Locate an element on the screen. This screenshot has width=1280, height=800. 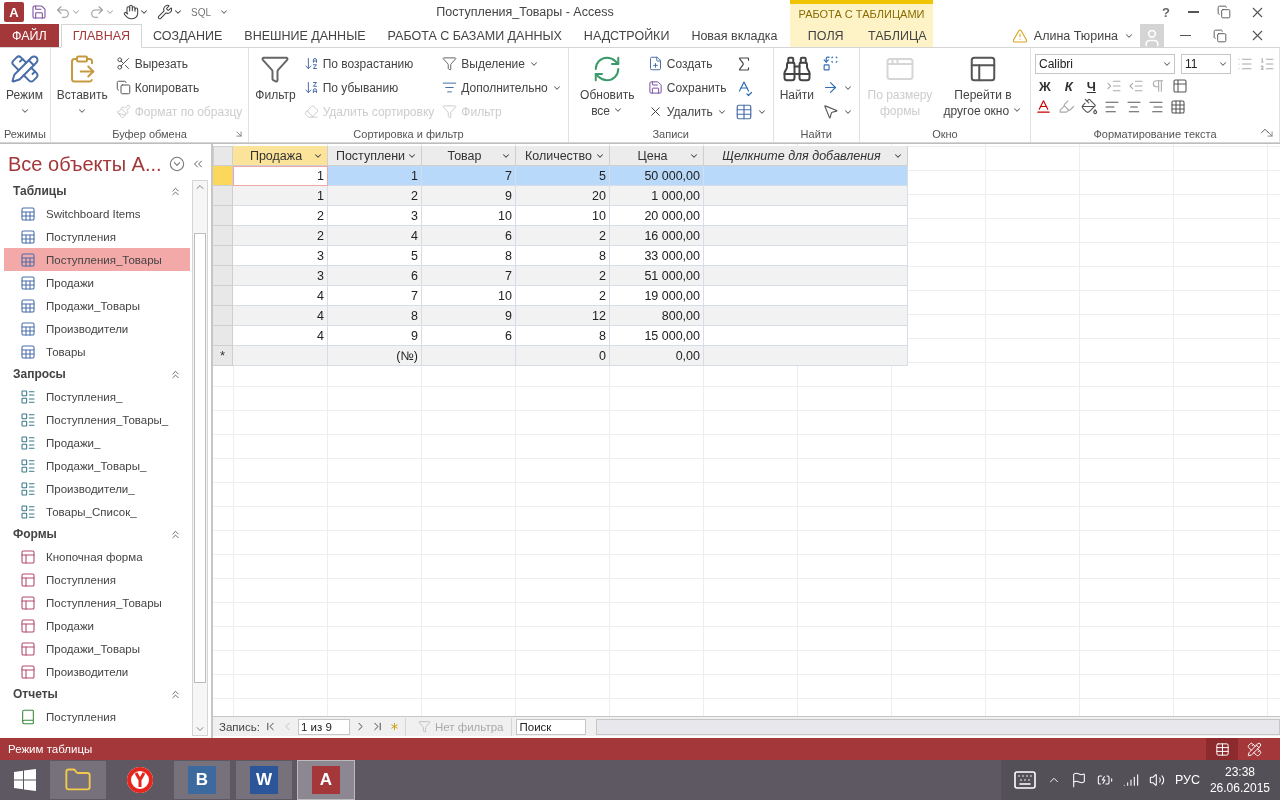
ribbon-button: Сохранить is located at coordinates (687, 87).